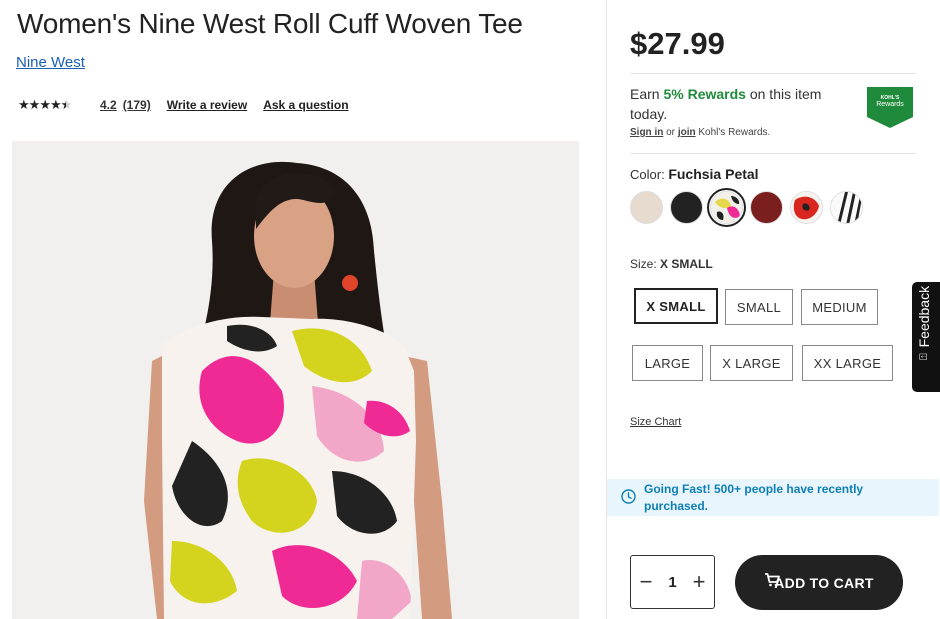  Describe the element at coordinates (207, 105) in the screenshot. I see `write-review-link: Write a review` at that location.